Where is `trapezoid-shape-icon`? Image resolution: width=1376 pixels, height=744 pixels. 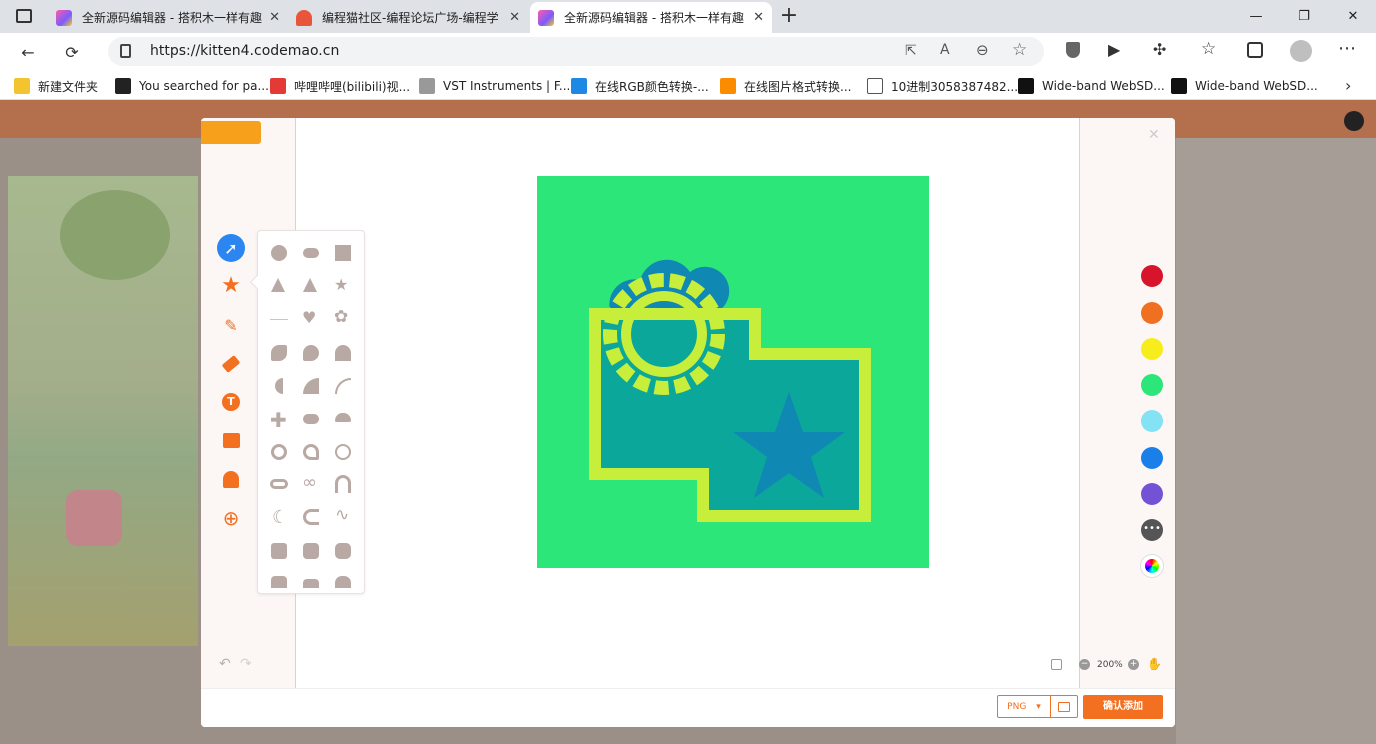 trapezoid-shape-icon is located at coordinates (279, 582).